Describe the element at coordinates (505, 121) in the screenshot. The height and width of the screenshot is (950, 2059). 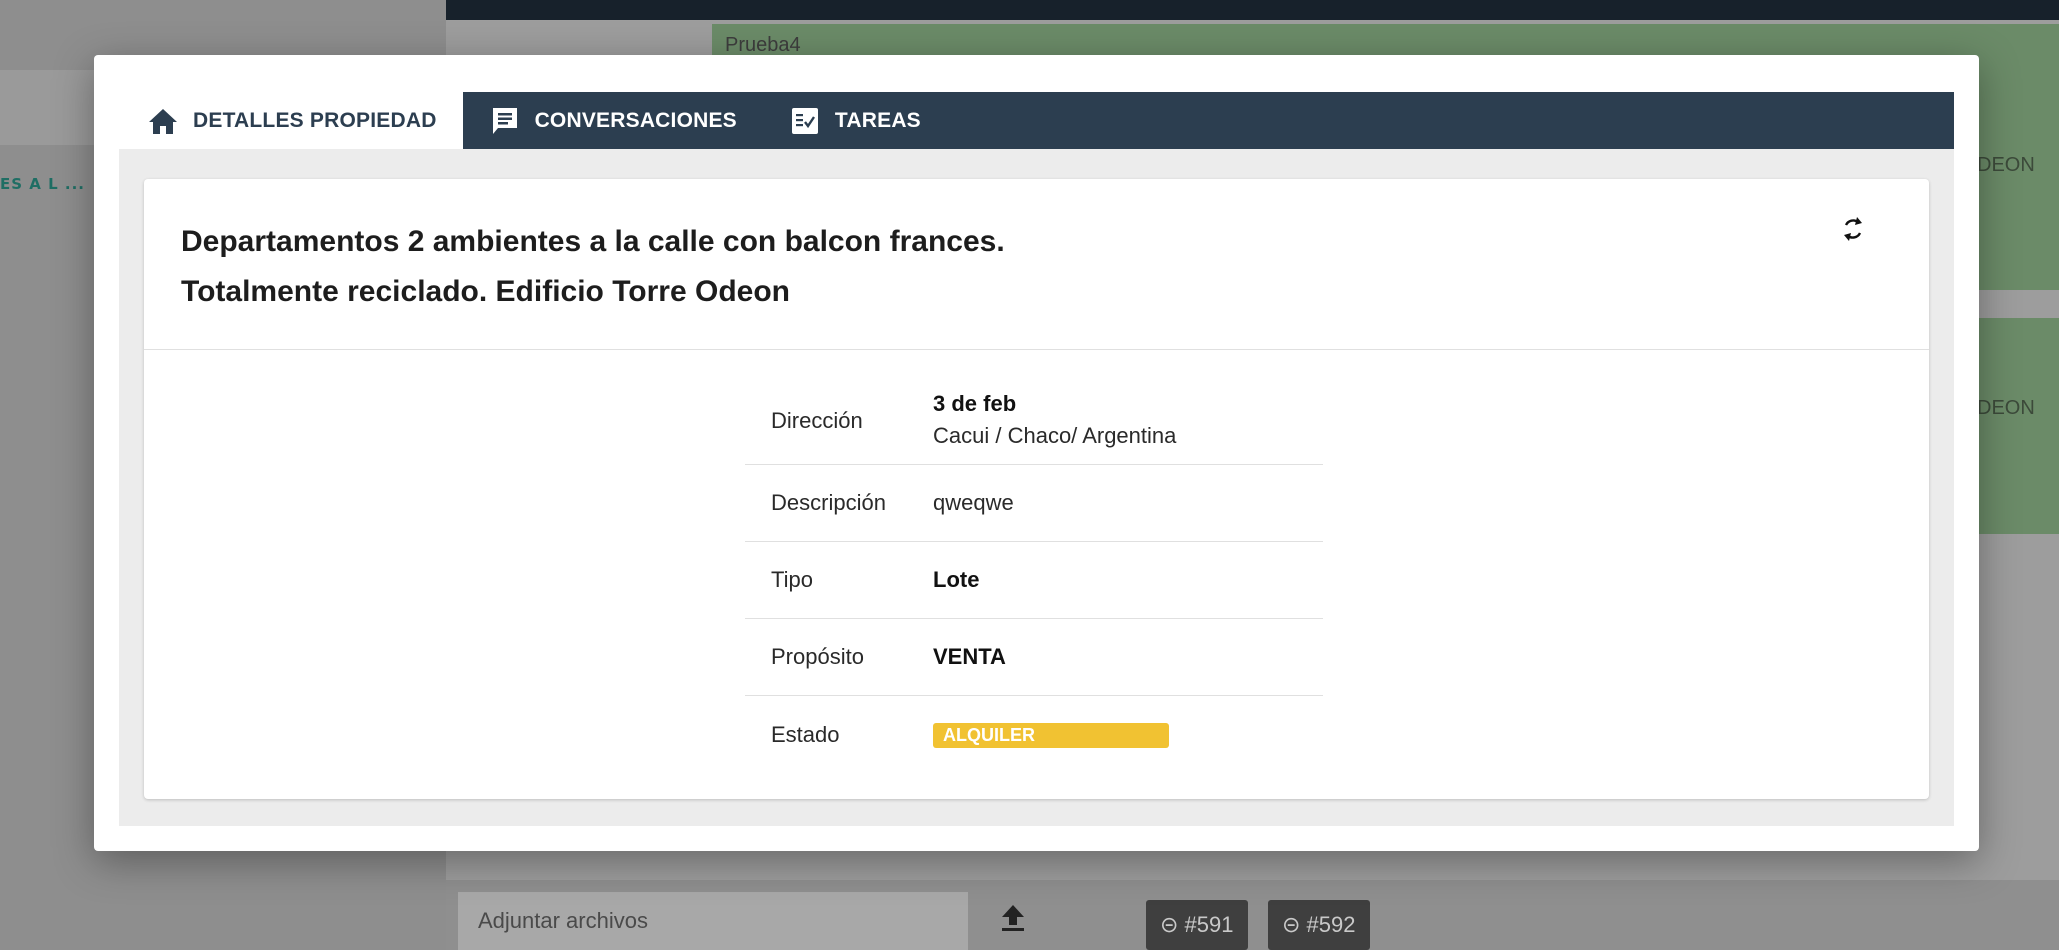
I see `chat-icon` at that location.